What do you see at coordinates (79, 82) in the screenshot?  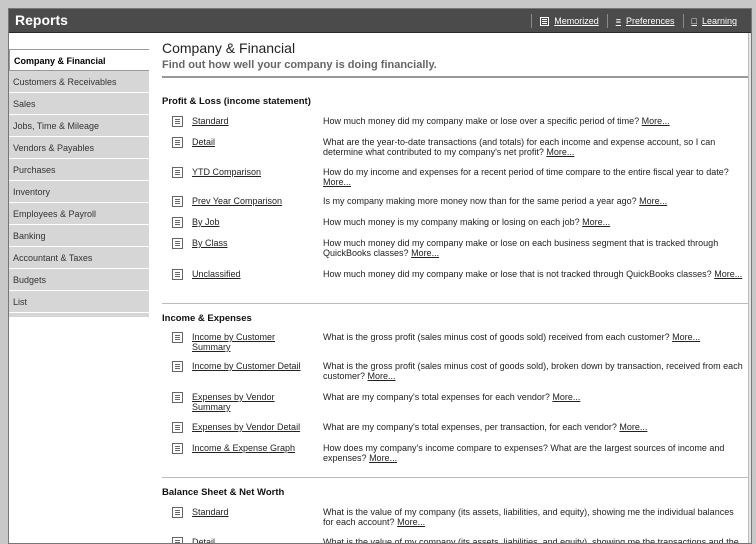 I see `sidebar-item: Customers & Receivables` at bounding box center [79, 82].